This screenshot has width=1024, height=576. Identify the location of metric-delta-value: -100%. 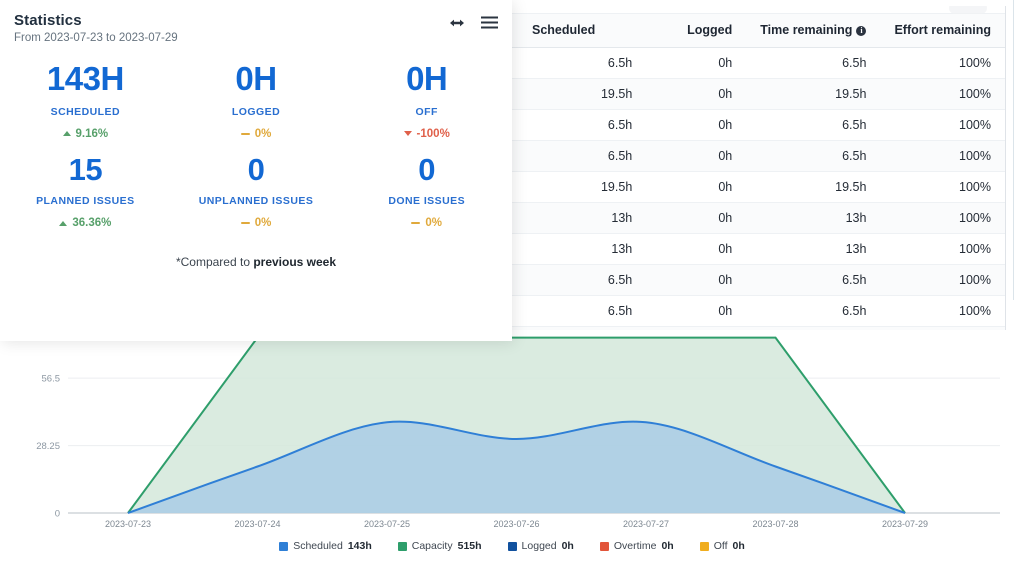
(433, 133).